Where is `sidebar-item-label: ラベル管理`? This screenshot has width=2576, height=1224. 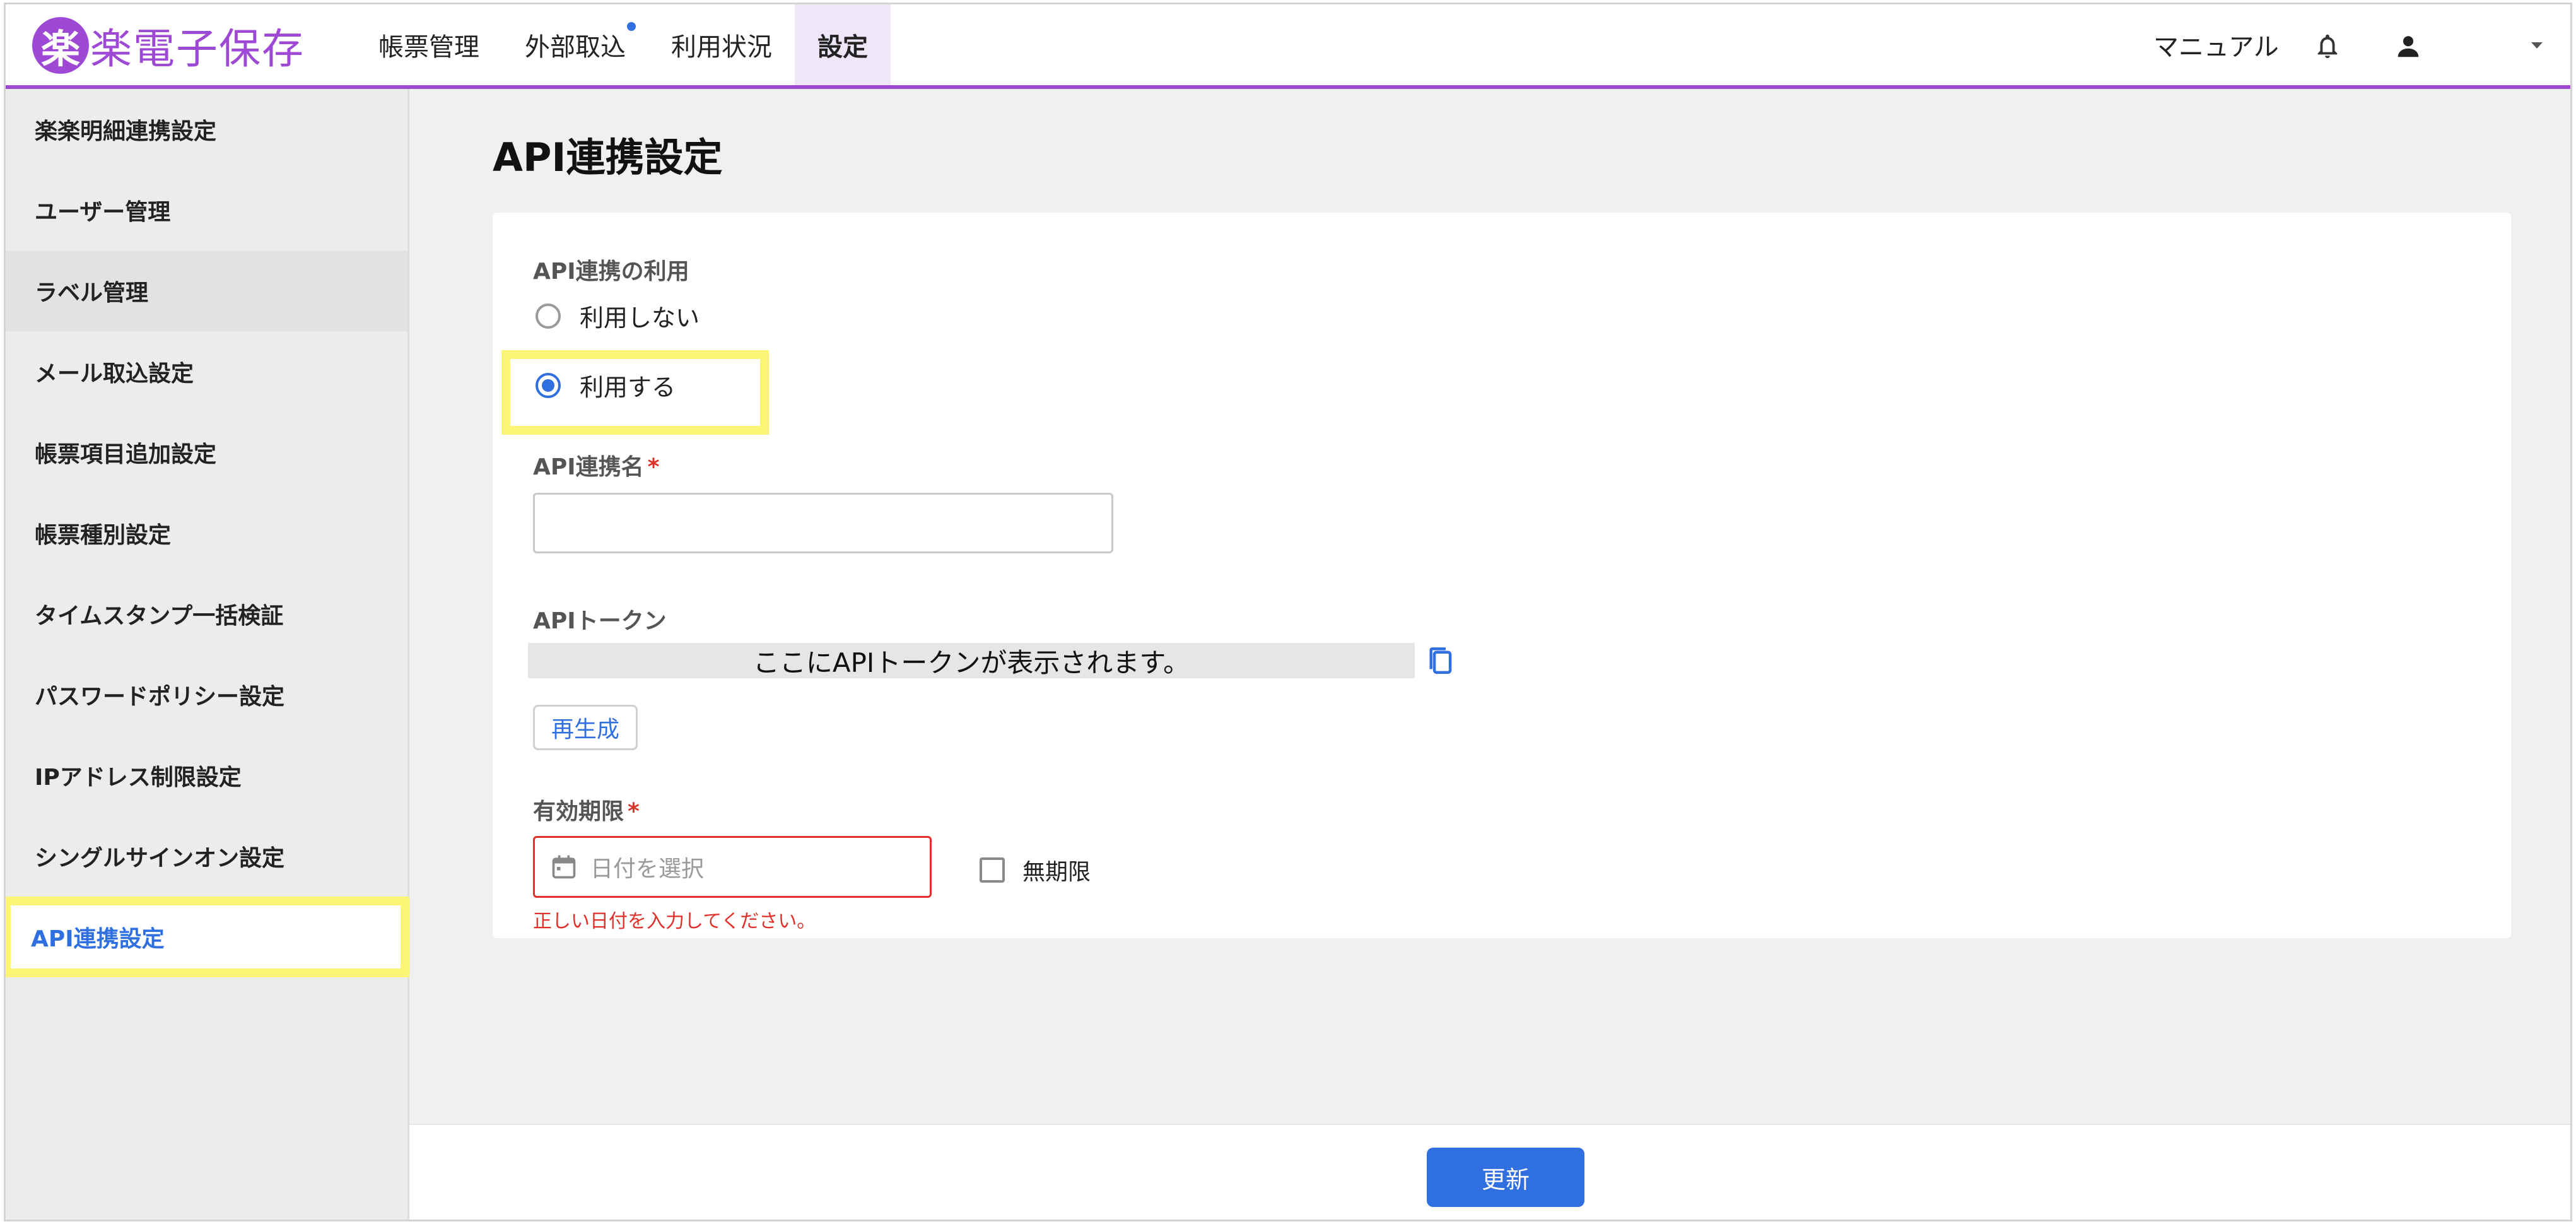 sidebar-item-label: ラベル管理 is located at coordinates (92, 293).